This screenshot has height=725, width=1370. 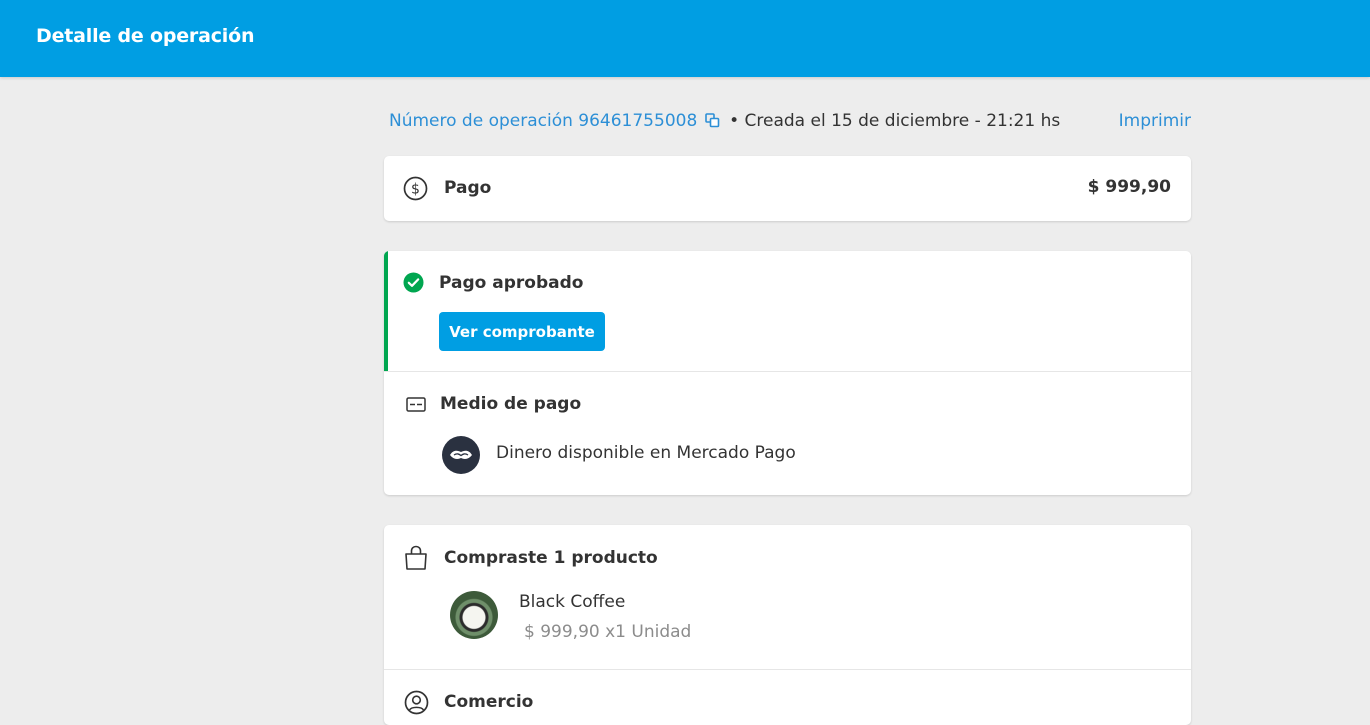 What do you see at coordinates (145, 36) in the screenshot?
I see `page-title: Detalle de operación` at bounding box center [145, 36].